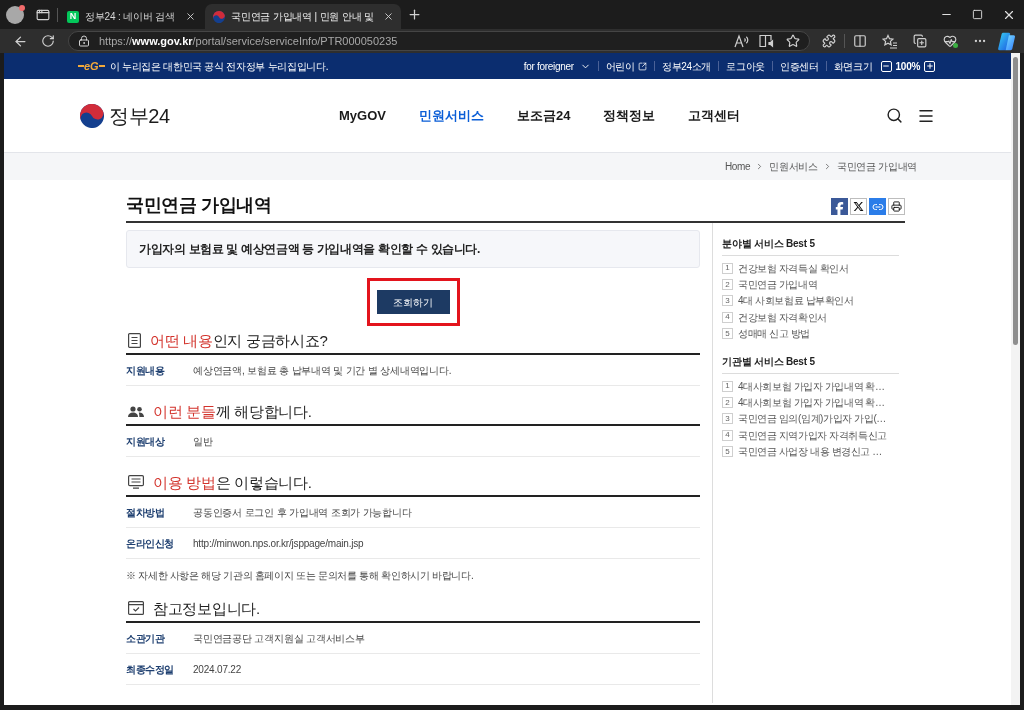 The image size is (1024, 710). What do you see at coordinates (146, 638) in the screenshot?
I see `row-label: 소관기관` at bounding box center [146, 638].